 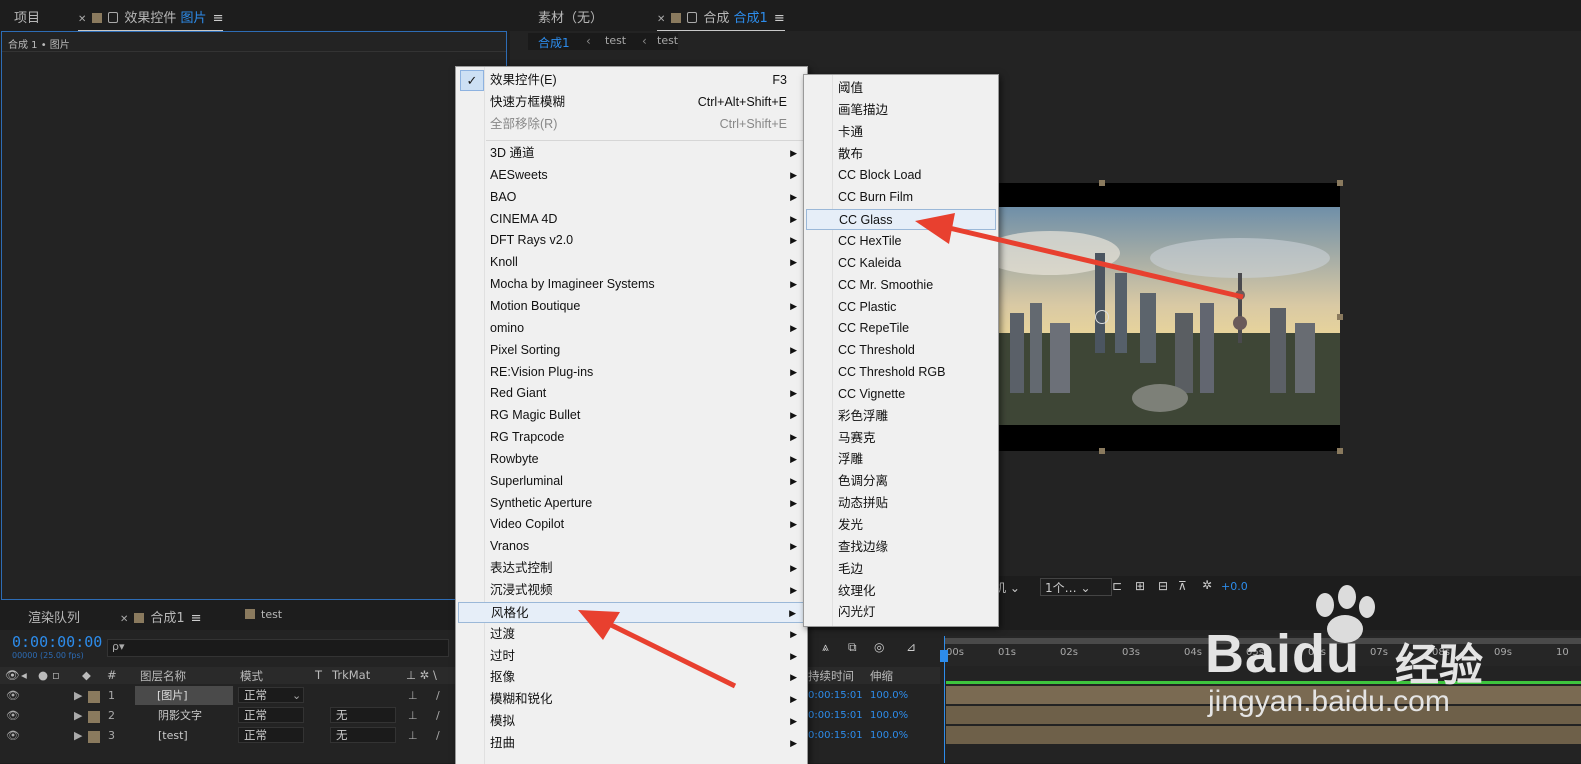 I want to click on baidu-watermark: Baidu 经验 jingyan.baidu.com, so click(x=1390, y=670).